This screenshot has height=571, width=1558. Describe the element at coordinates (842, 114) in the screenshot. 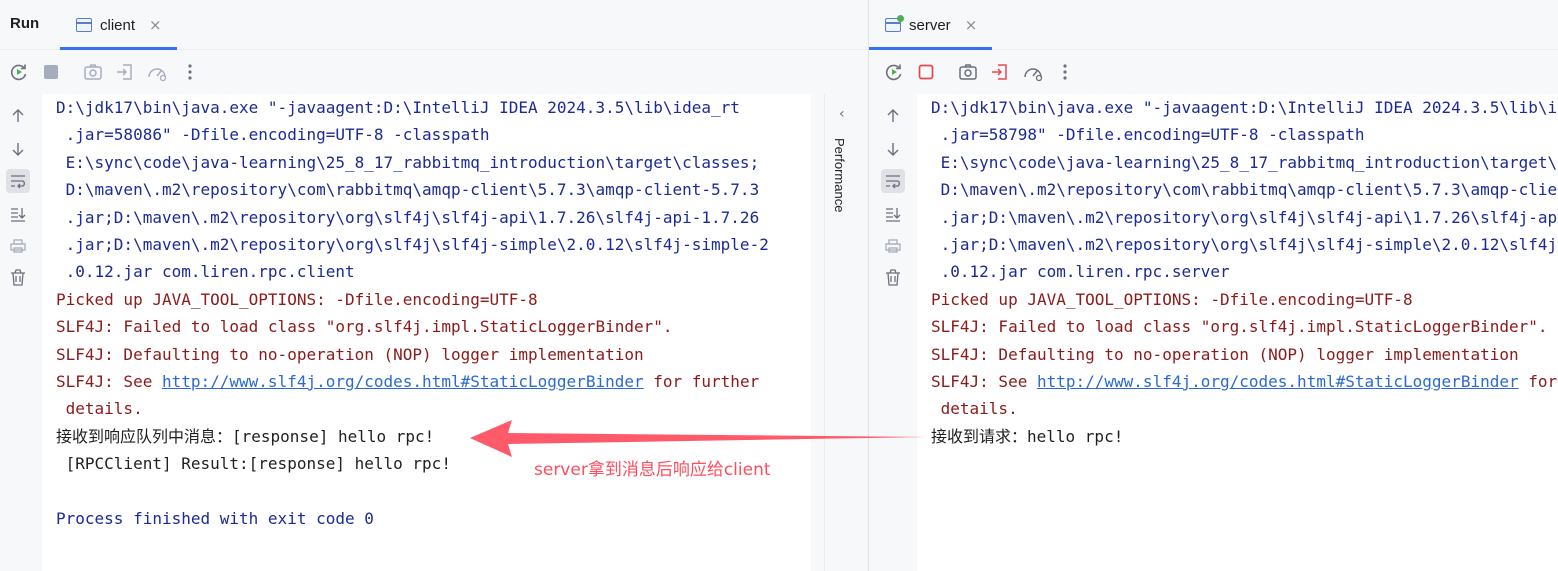

I see `chevron-left-icon: ‹` at that location.